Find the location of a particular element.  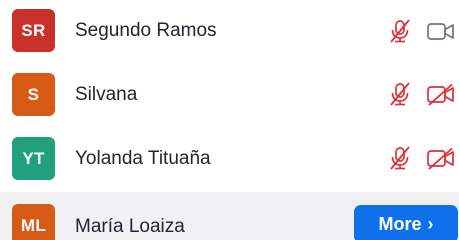

more-button: More › is located at coordinates (406, 222).